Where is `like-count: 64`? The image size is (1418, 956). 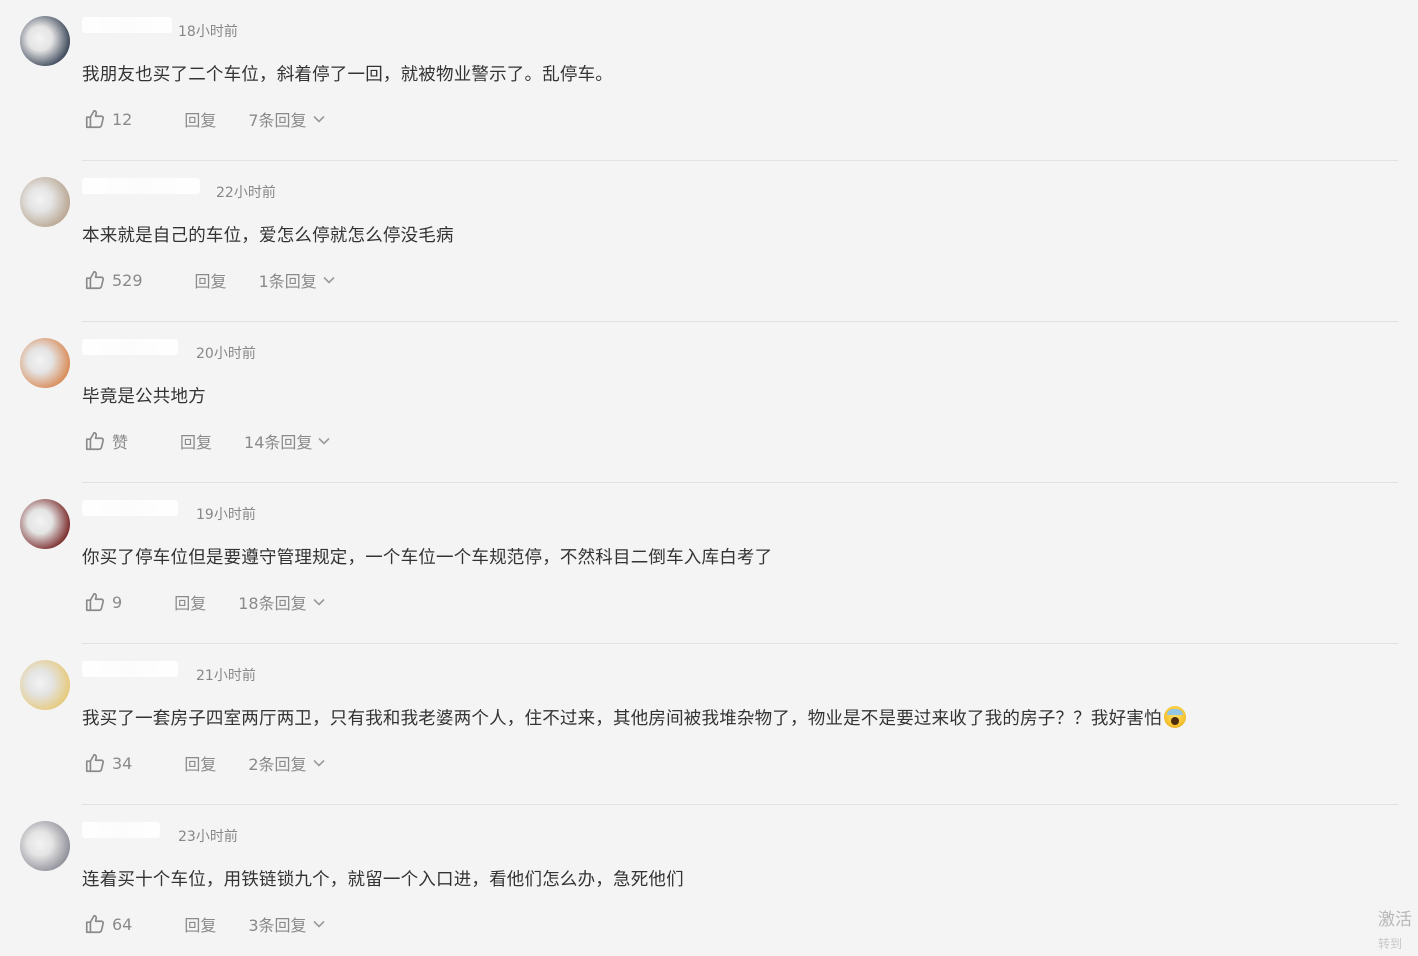 like-count: 64 is located at coordinates (122, 924).